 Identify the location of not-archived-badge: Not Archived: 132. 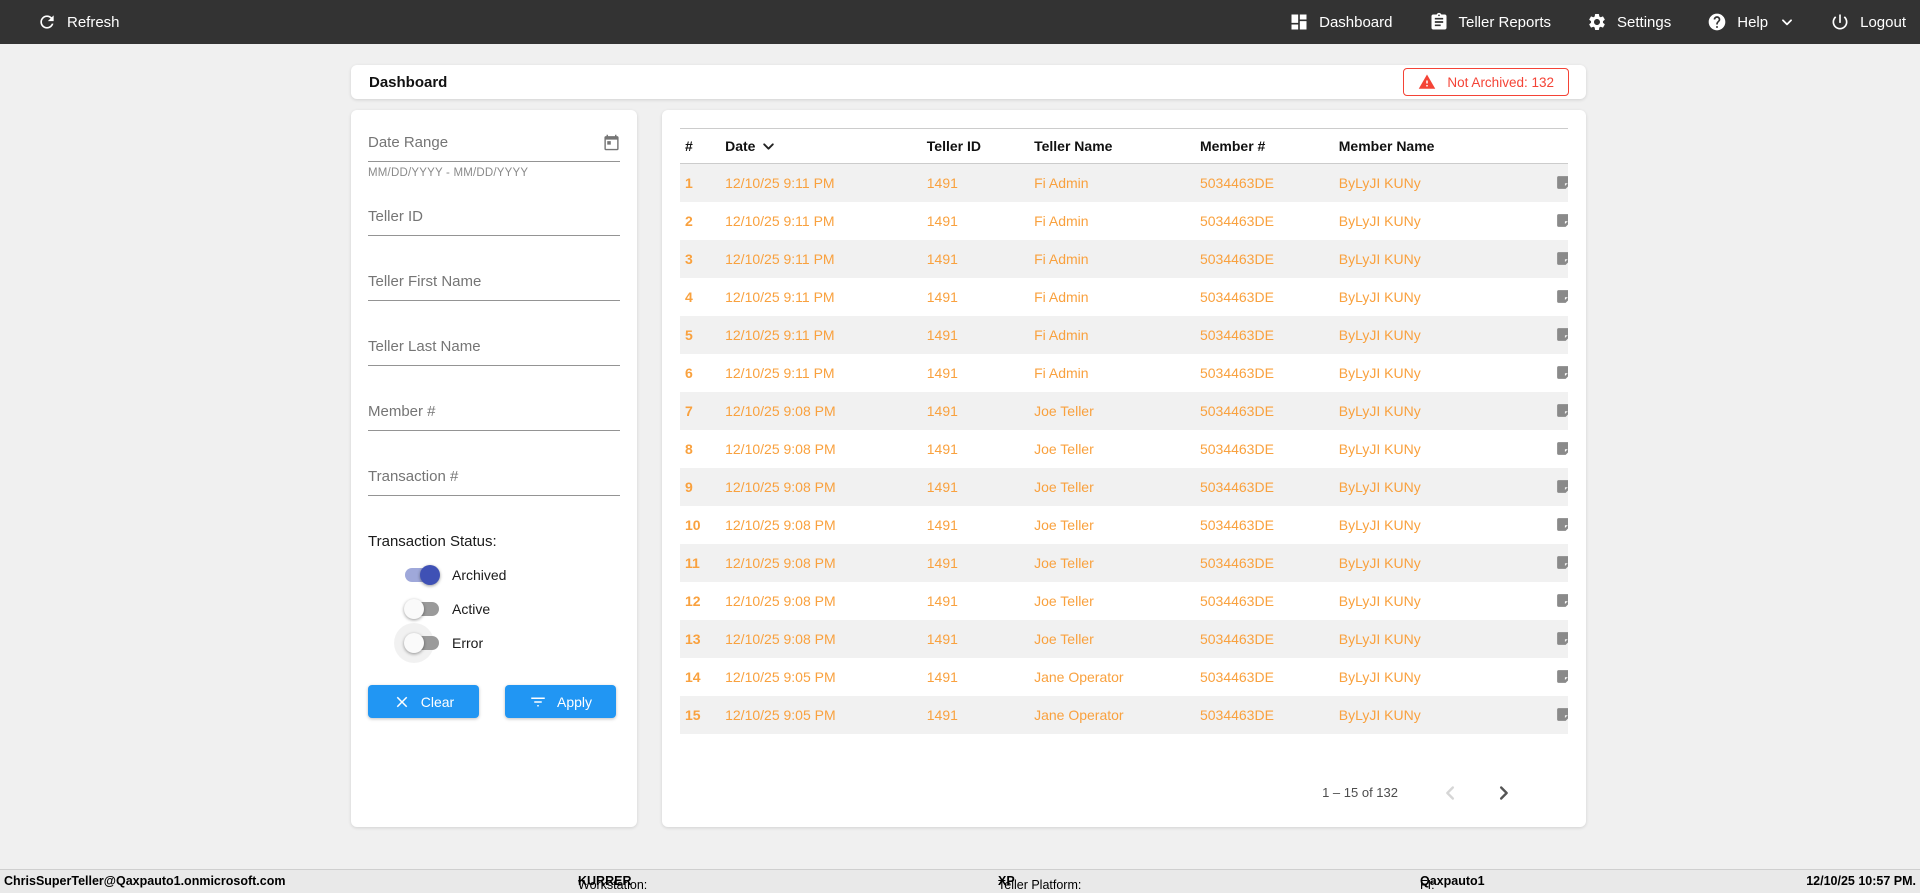
(1486, 82).